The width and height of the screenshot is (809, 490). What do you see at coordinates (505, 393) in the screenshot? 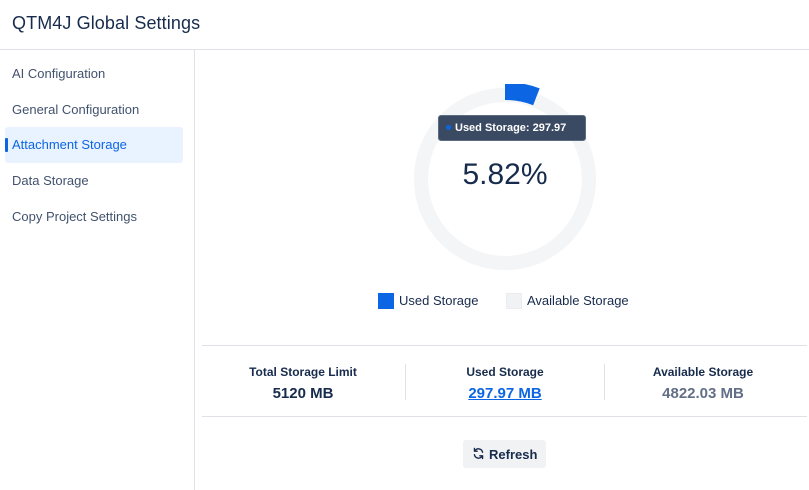
I see `stat-value-used-link: 297.97 MB` at bounding box center [505, 393].